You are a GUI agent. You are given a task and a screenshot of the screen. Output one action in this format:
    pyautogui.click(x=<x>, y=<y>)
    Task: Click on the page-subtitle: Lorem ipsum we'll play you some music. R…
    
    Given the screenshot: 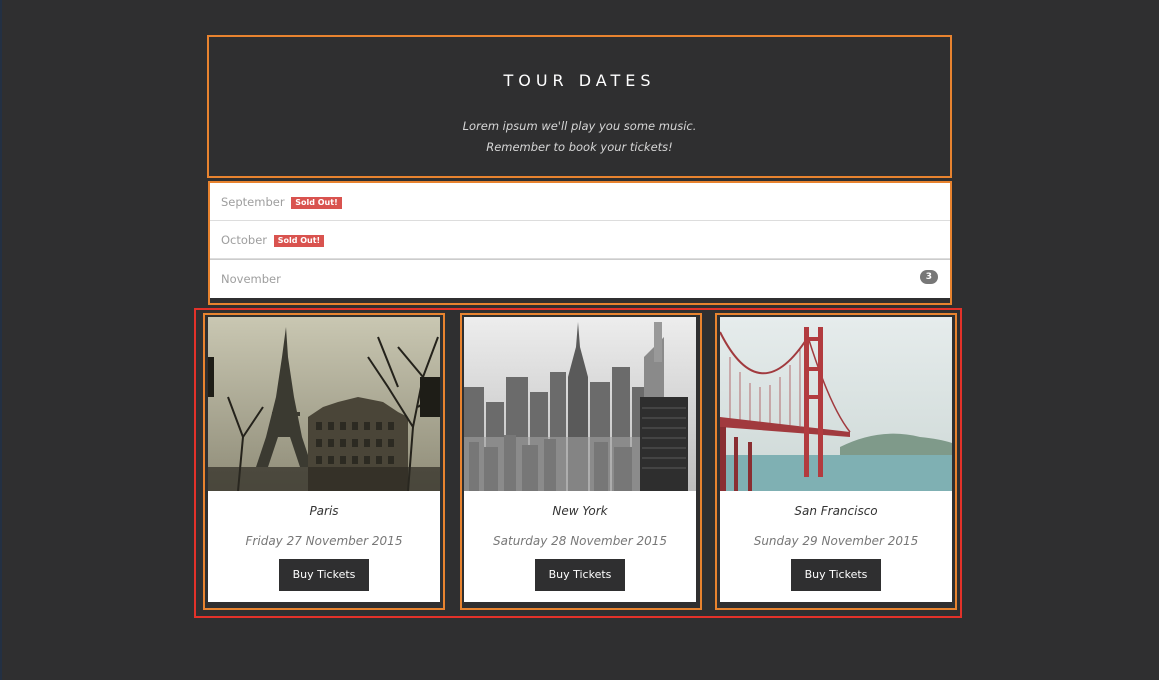 What is the action you would take?
    pyautogui.click(x=579, y=137)
    